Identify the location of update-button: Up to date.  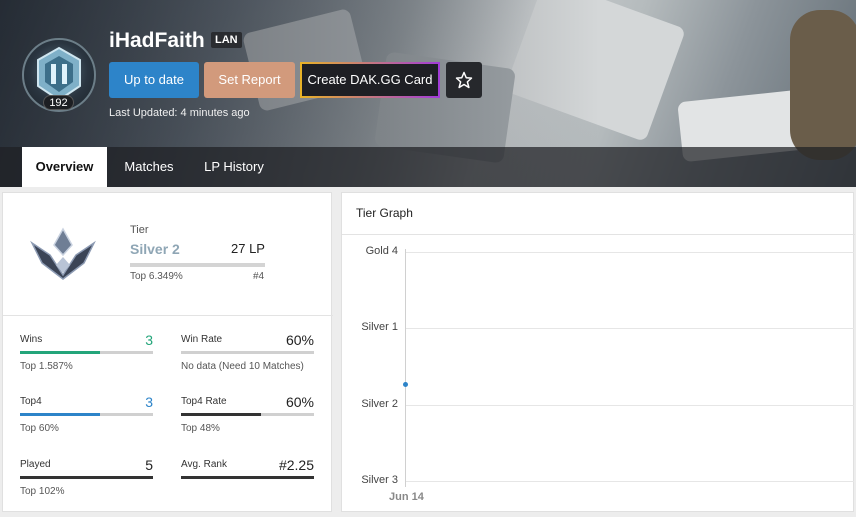
(154, 80).